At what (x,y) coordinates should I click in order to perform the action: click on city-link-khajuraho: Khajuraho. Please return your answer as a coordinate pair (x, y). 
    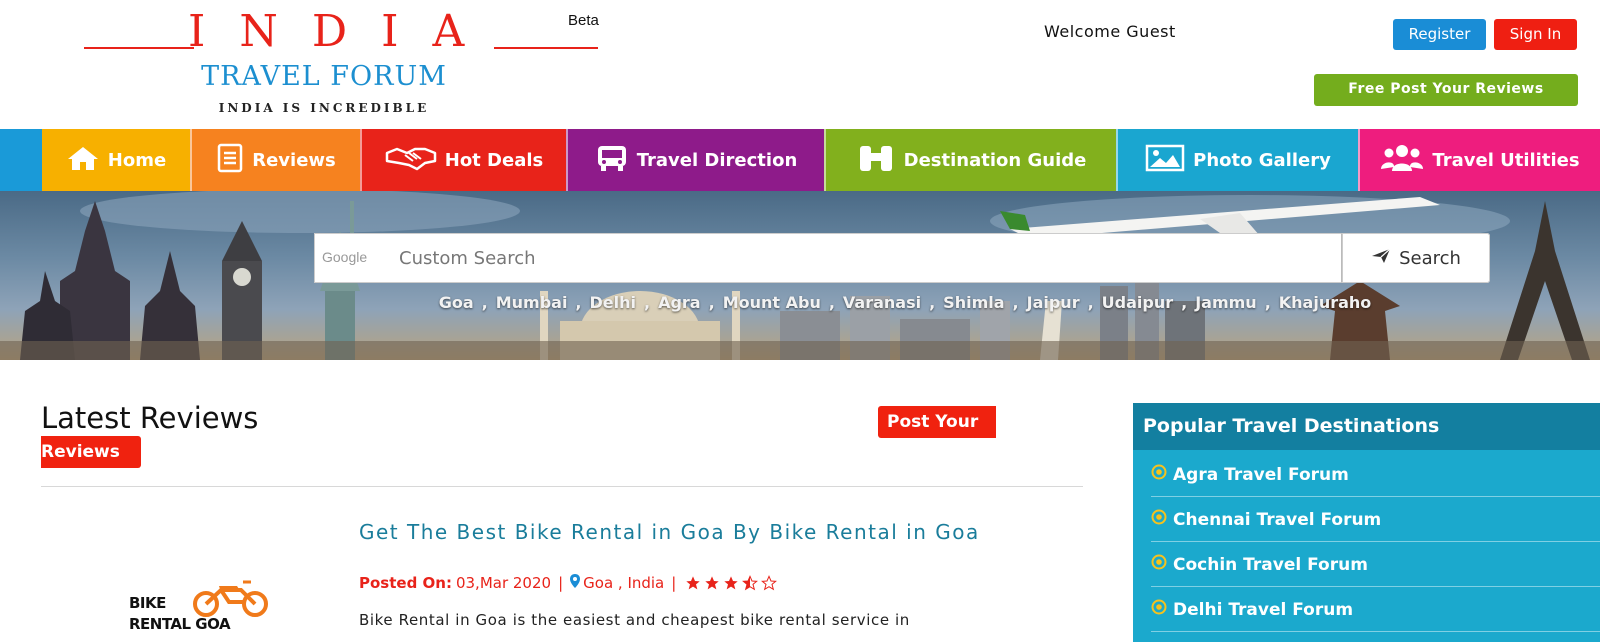
    Looking at the image, I should click on (1325, 302).